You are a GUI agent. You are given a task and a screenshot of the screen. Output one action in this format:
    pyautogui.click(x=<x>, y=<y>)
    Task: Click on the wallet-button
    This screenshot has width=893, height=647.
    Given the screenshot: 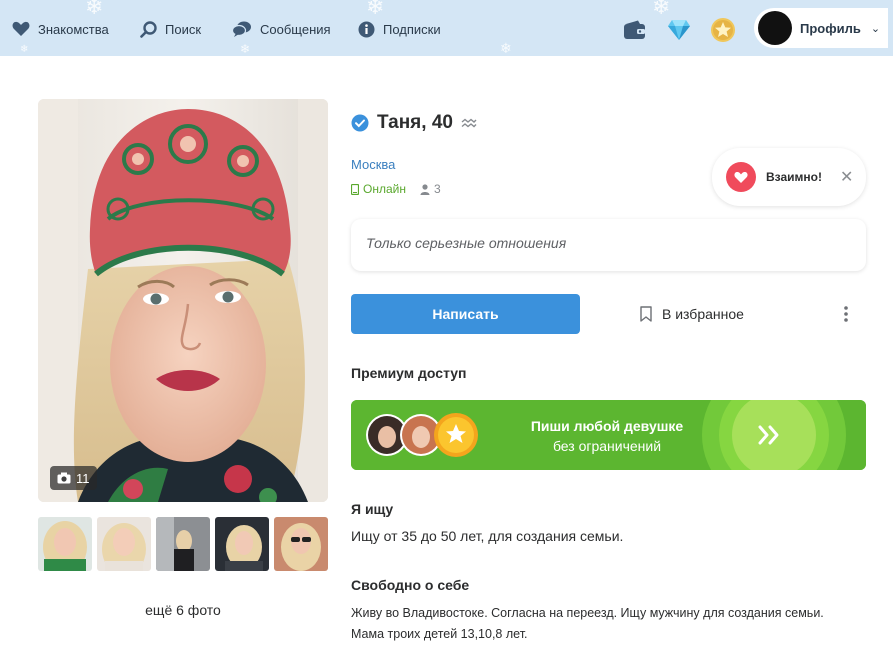 What is the action you would take?
    pyautogui.click(x=635, y=30)
    